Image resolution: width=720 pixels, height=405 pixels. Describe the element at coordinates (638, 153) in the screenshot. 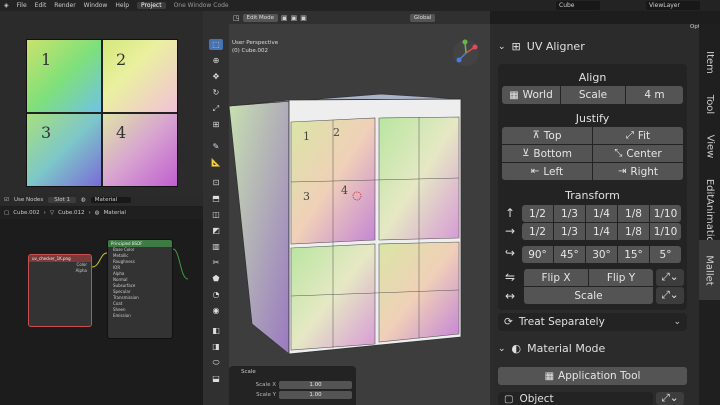

I see `justify-center-button: ⤡ Center` at that location.